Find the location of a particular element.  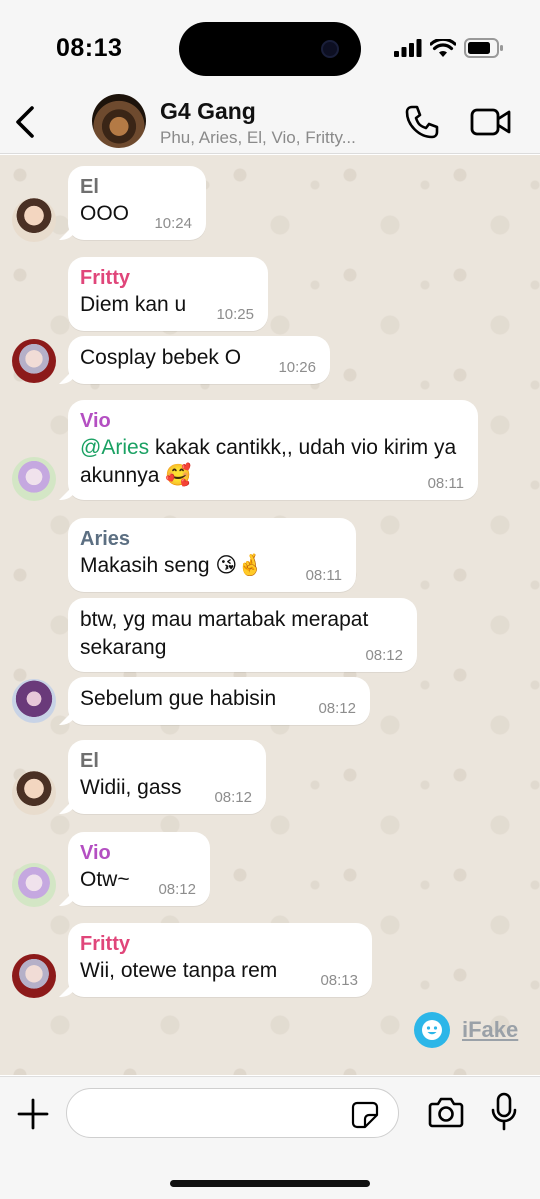

voice-call-button is located at coordinates (422, 122).